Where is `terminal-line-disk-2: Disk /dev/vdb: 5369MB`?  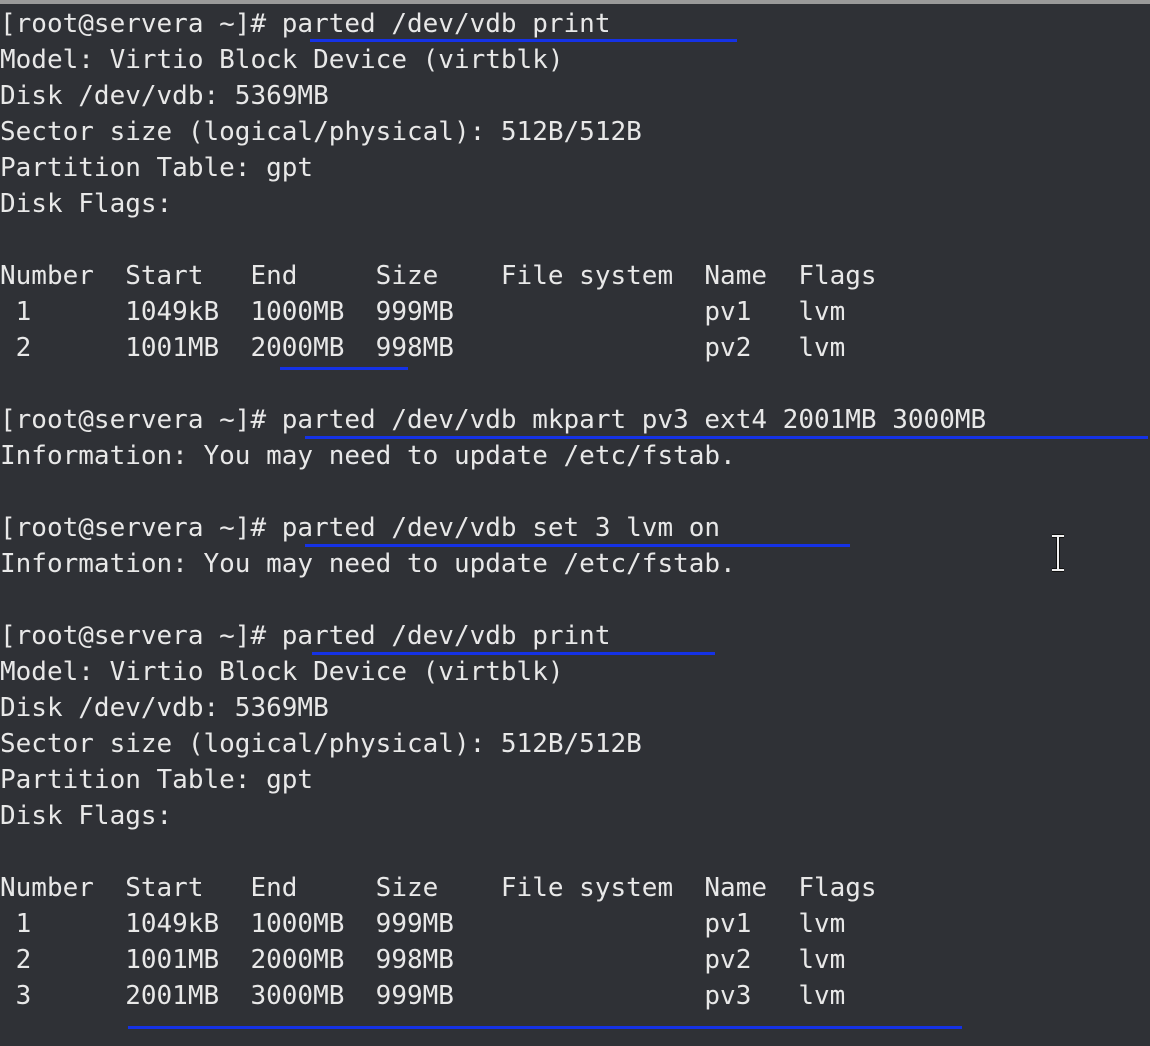 terminal-line-disk-2: Disk /dev/vdb: 5369MB is located at coordinates (164, 708).